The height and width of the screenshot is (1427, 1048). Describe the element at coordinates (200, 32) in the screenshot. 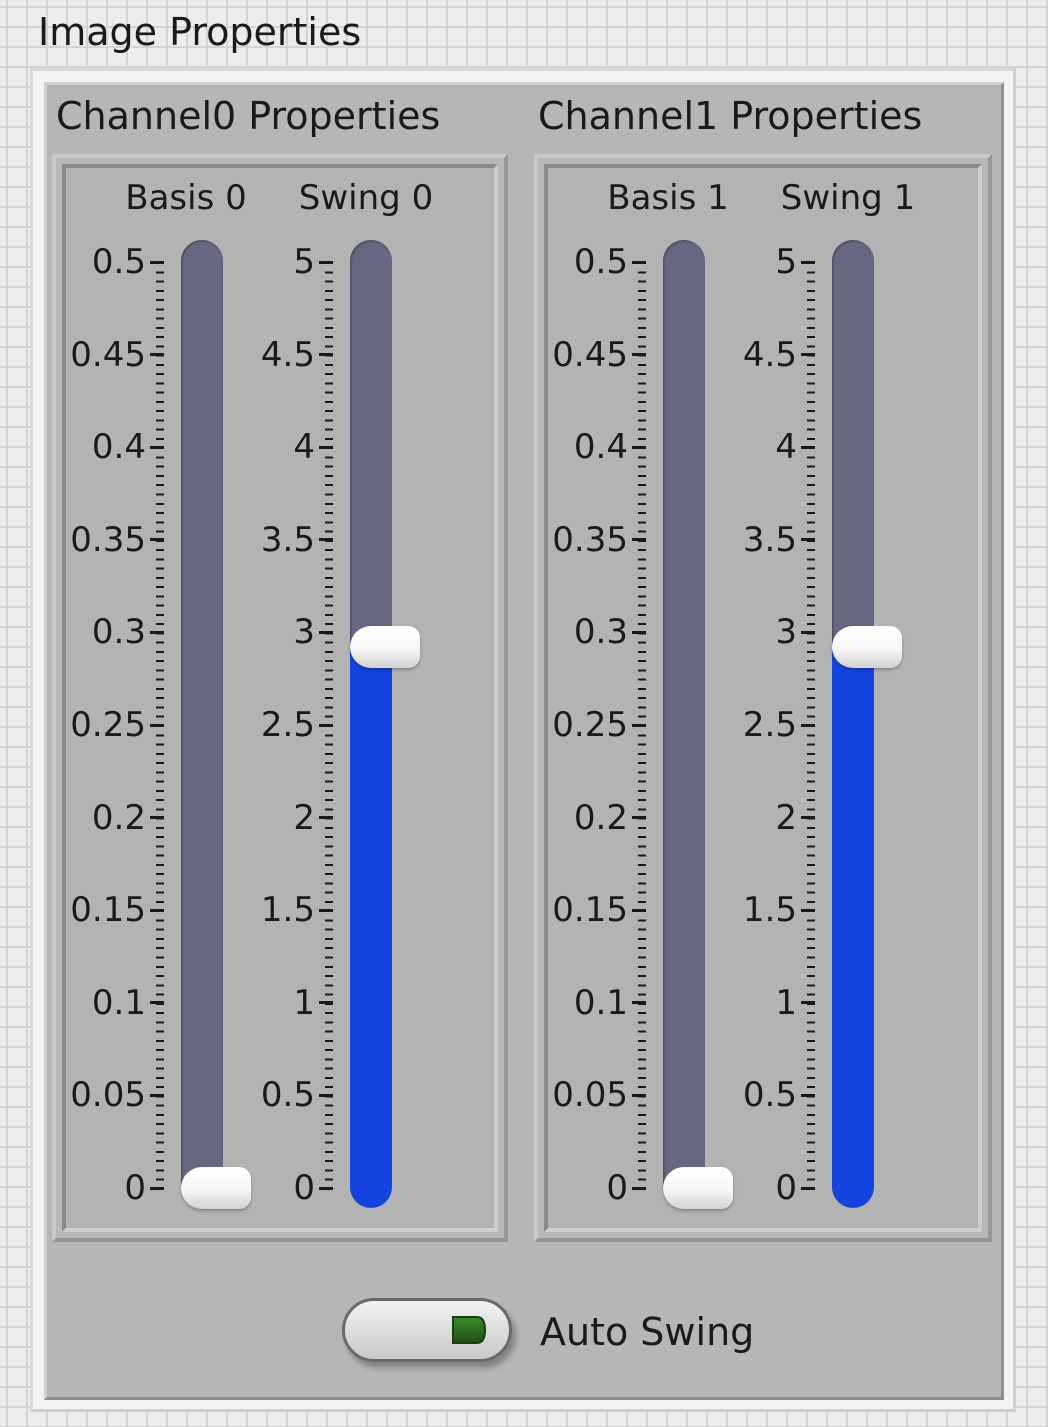

I see `panel-title: Image Properties` at that location.